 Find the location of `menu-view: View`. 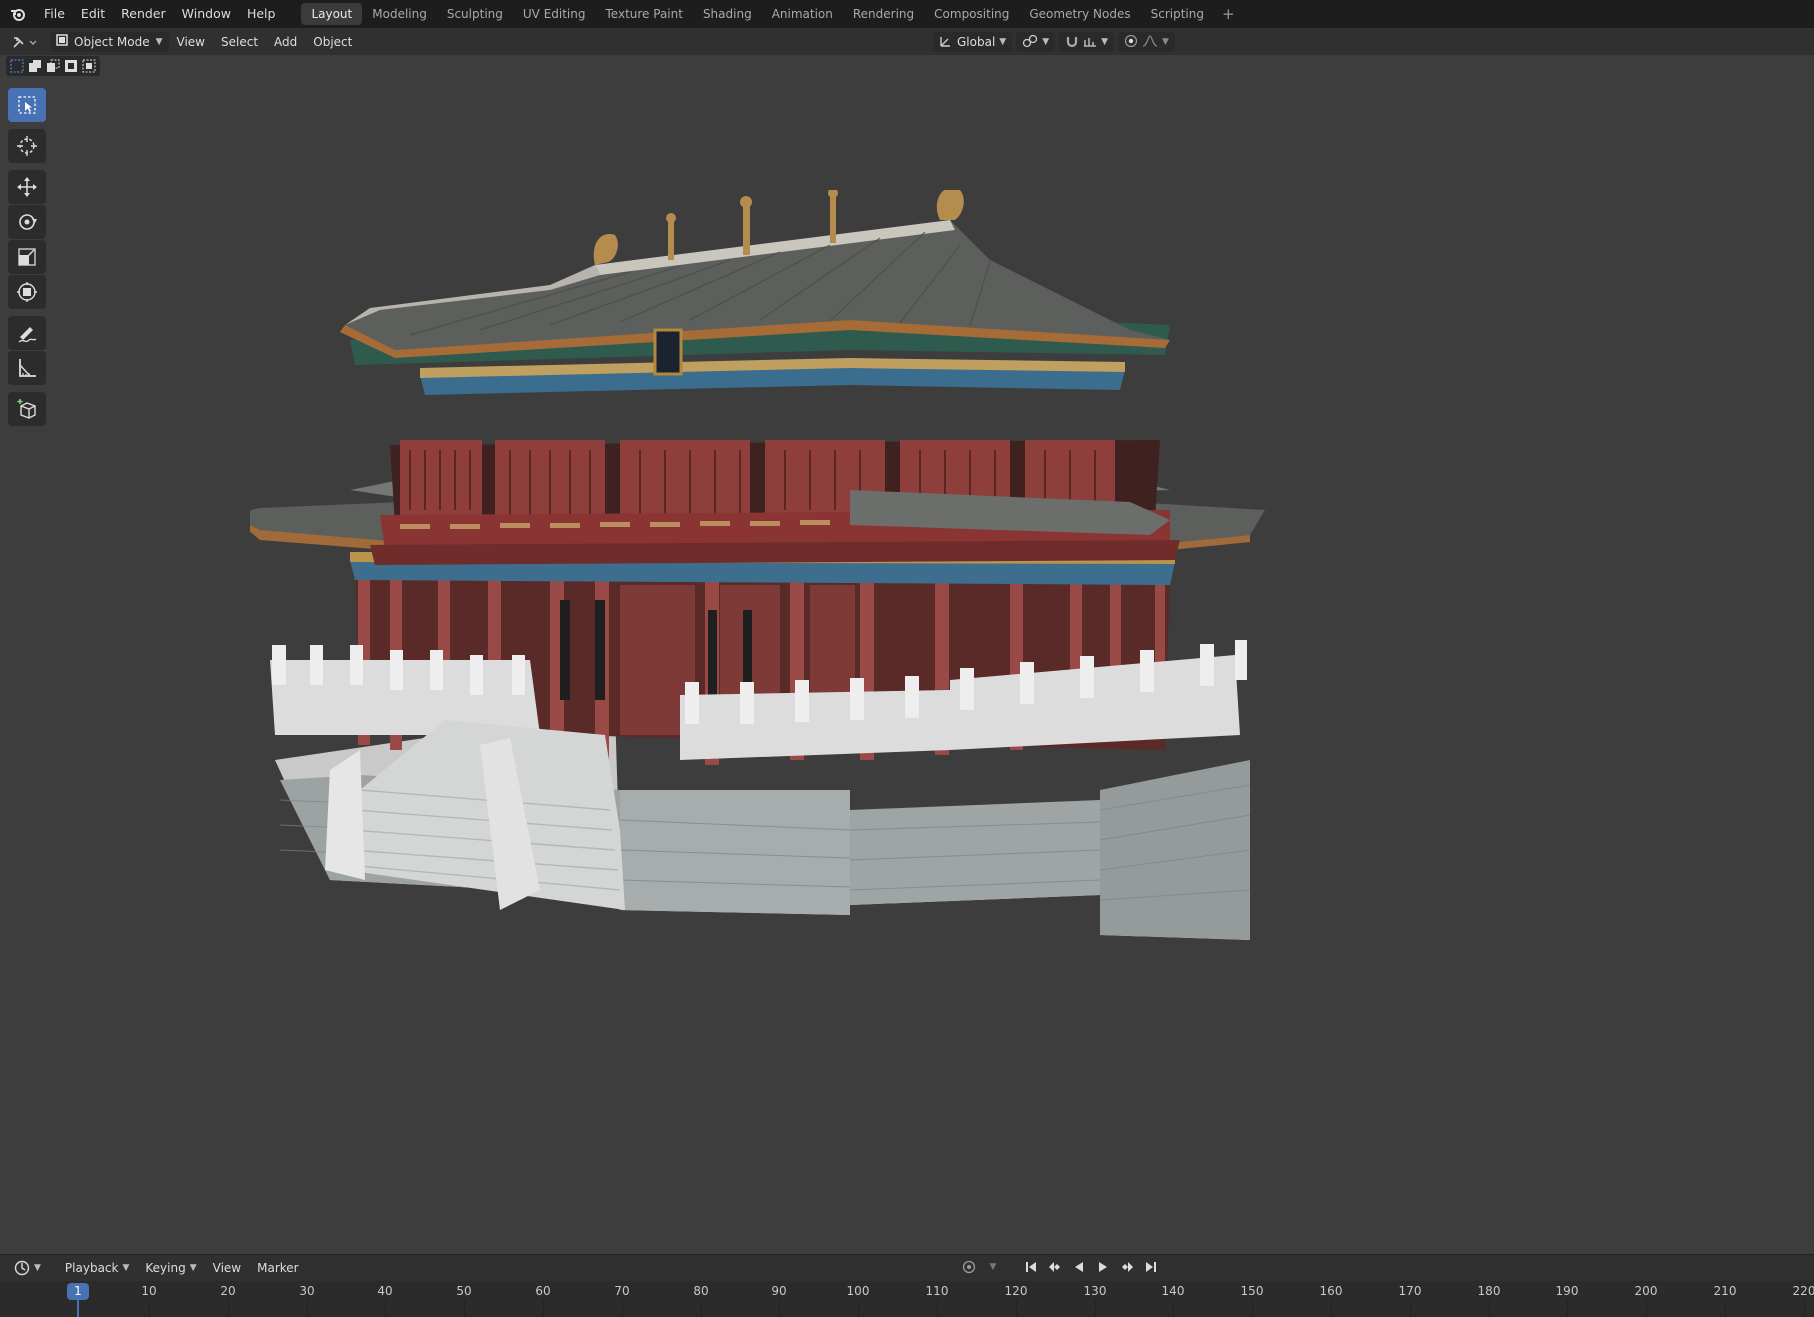

menu-view: View is located at coordinates (191, 42).